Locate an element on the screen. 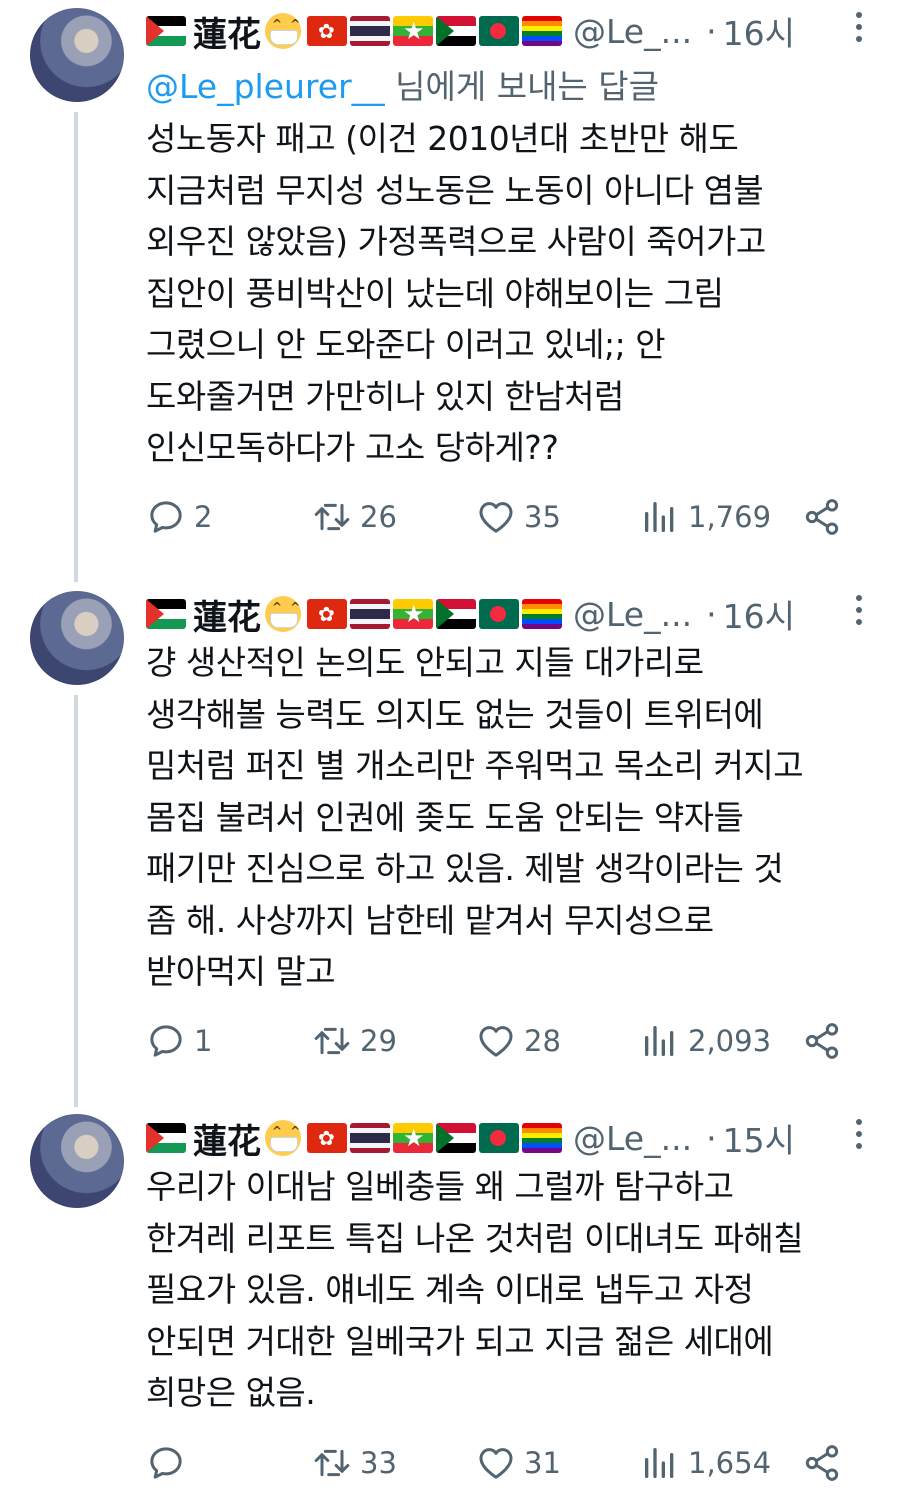 Image resolution: width=900 pixels, height=1511 pixels. views-button: 2,093 is located at coordinates (705, 1041).